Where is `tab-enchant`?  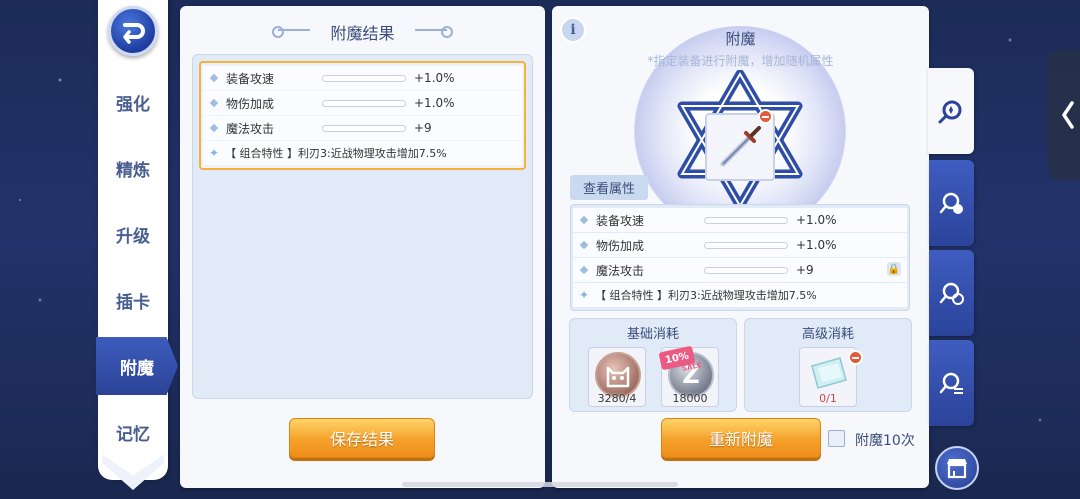
tab-enchant is located at coordinates (951, 111).